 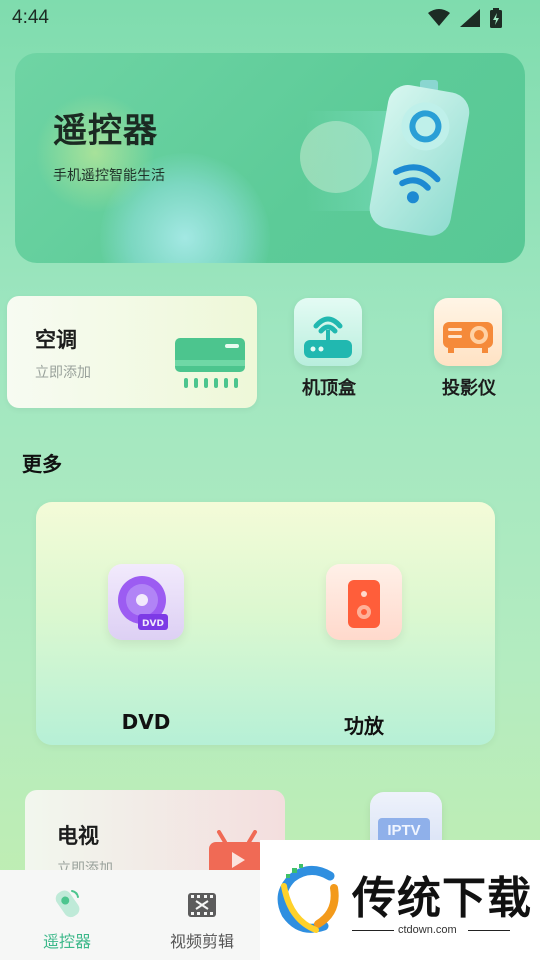 I want to click on banner-title: 遥控器, so click(x=105, y=131).